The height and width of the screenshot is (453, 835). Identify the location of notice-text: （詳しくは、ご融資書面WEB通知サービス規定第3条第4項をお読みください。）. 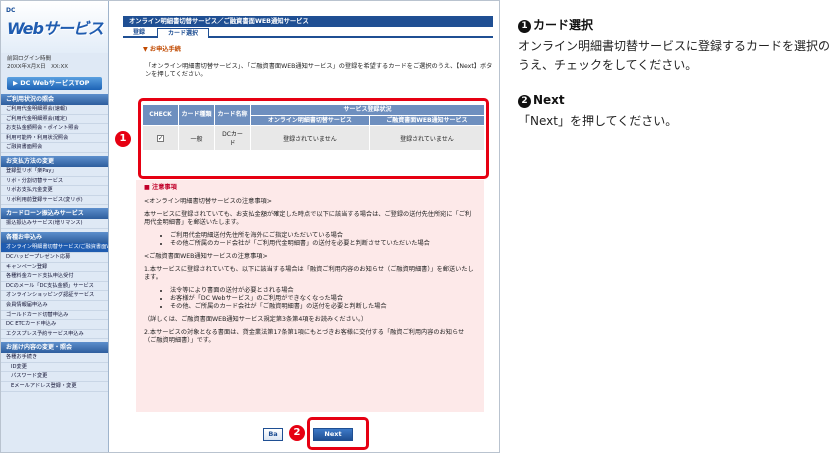
(256, 319).